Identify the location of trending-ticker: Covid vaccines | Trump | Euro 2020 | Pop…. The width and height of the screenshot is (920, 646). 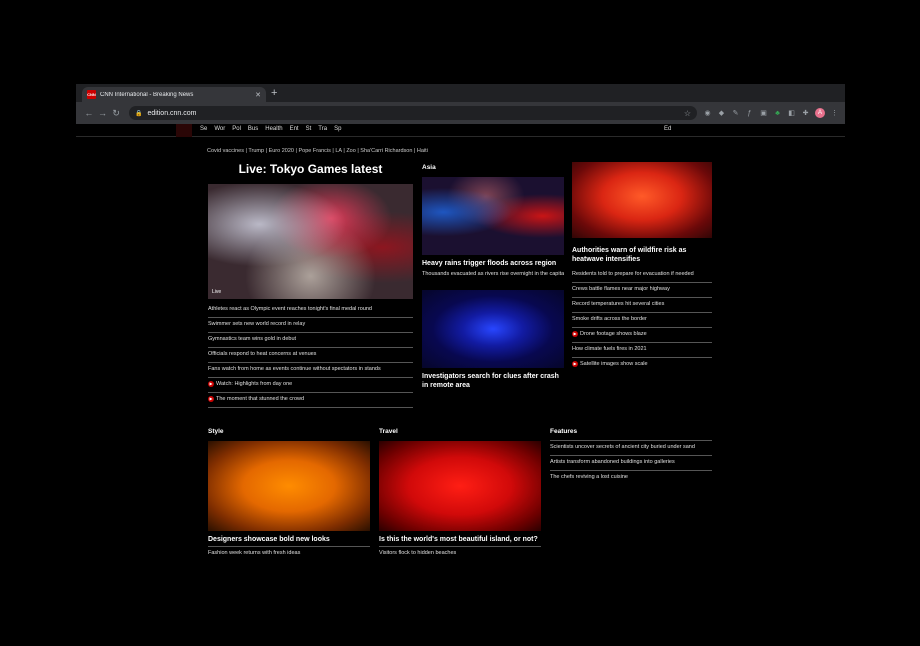
(317, 151).